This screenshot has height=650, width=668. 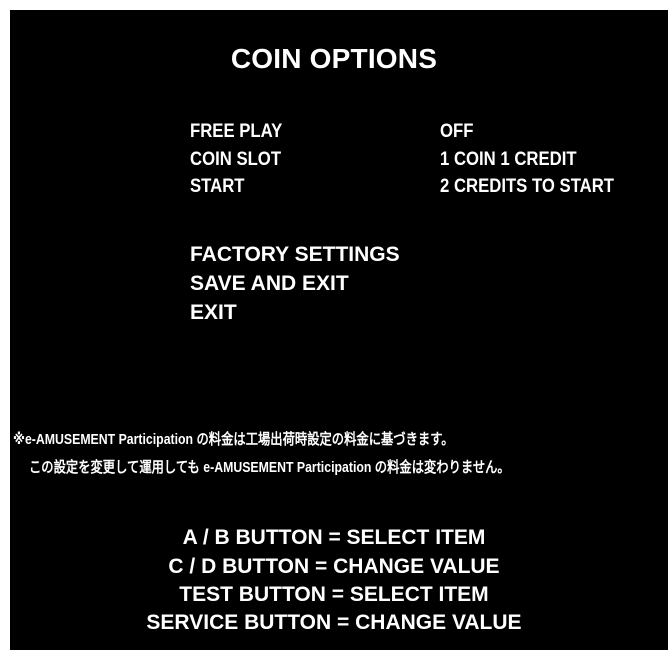 I want to click on option-label-coin-slot: COIN SLOT, so click(x=235, y=160).